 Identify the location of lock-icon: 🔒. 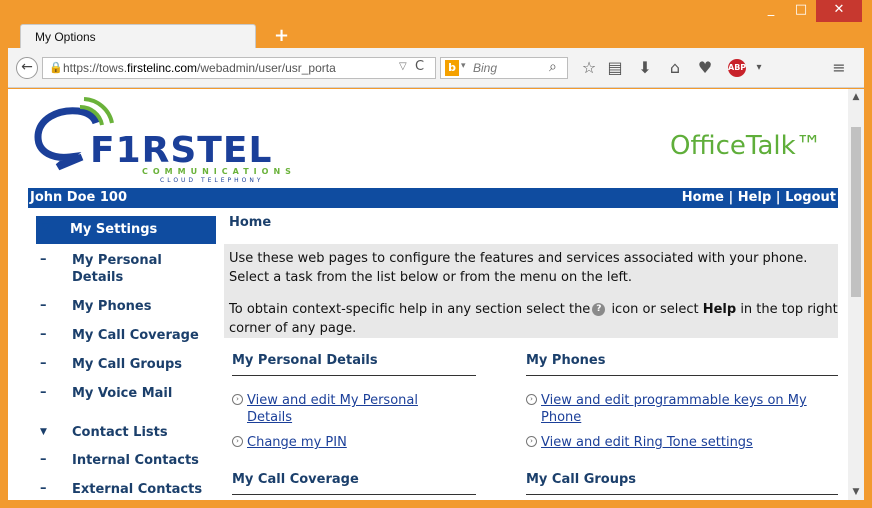
(56, 67).